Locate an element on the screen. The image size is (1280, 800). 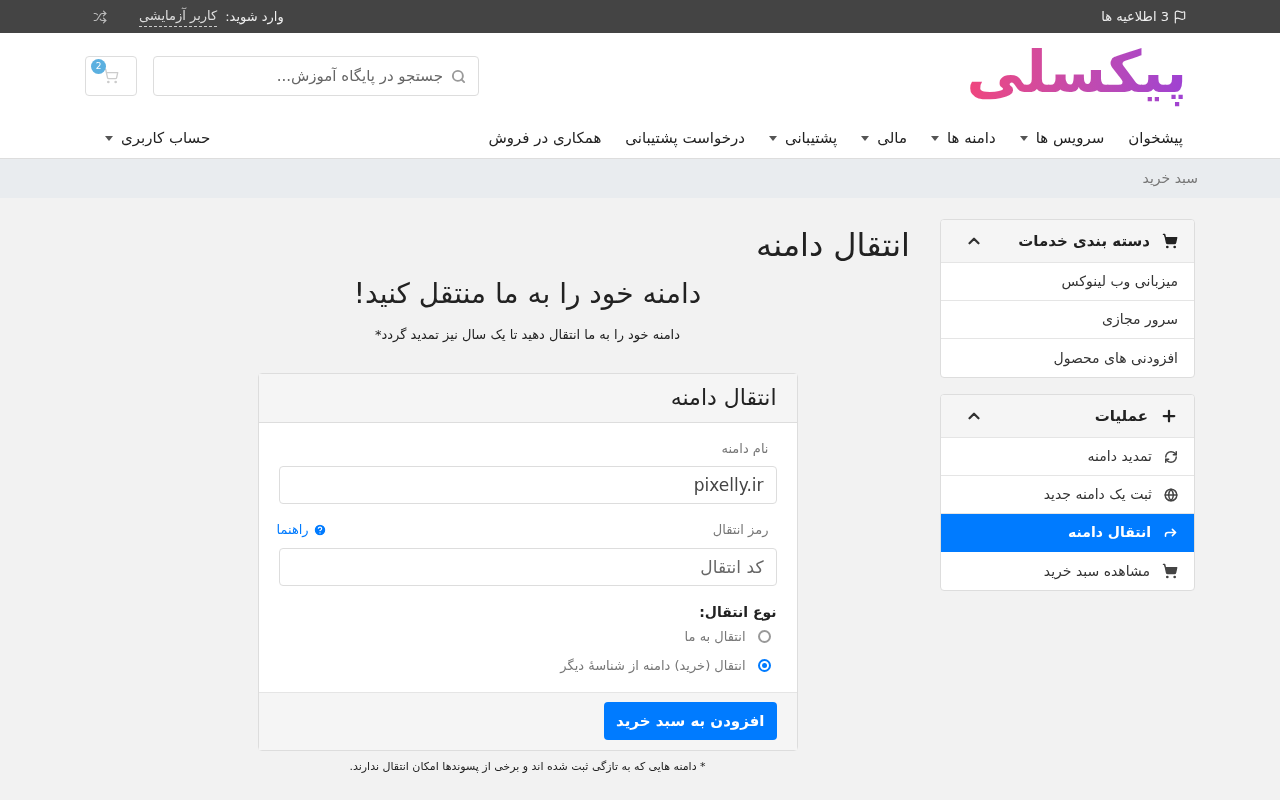
globe-icon is located at coordinates (1171, 494).